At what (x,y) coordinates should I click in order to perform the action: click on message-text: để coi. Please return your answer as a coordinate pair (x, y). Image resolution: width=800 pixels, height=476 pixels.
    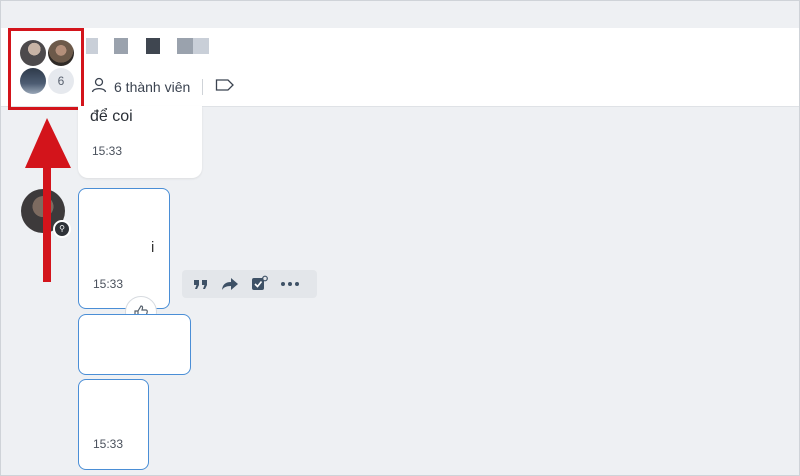
    Looking at the image, I should click on (111, 116).